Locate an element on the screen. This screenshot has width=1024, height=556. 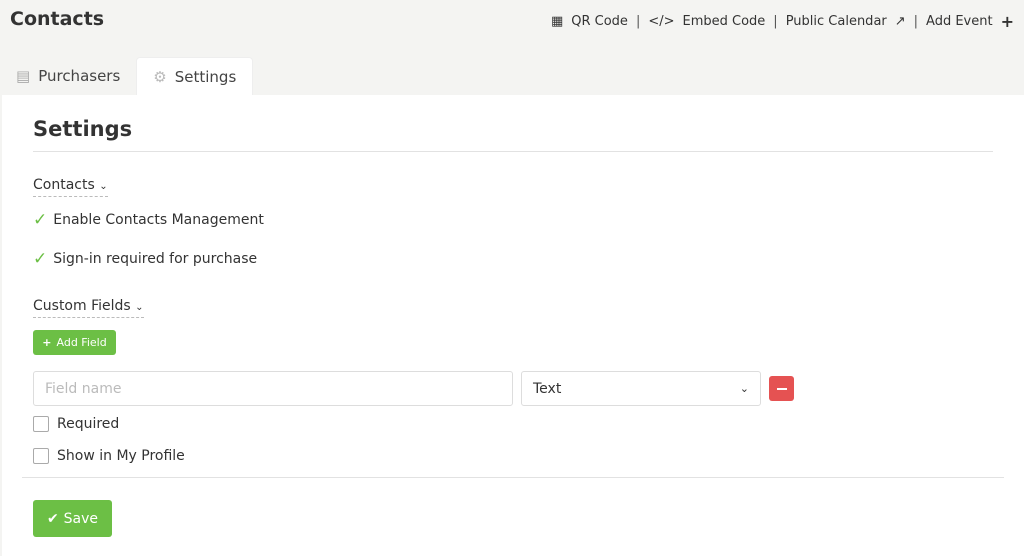
option-signin-required: ✓ Sign-in required for purchase is located at coordinates (145, 259).